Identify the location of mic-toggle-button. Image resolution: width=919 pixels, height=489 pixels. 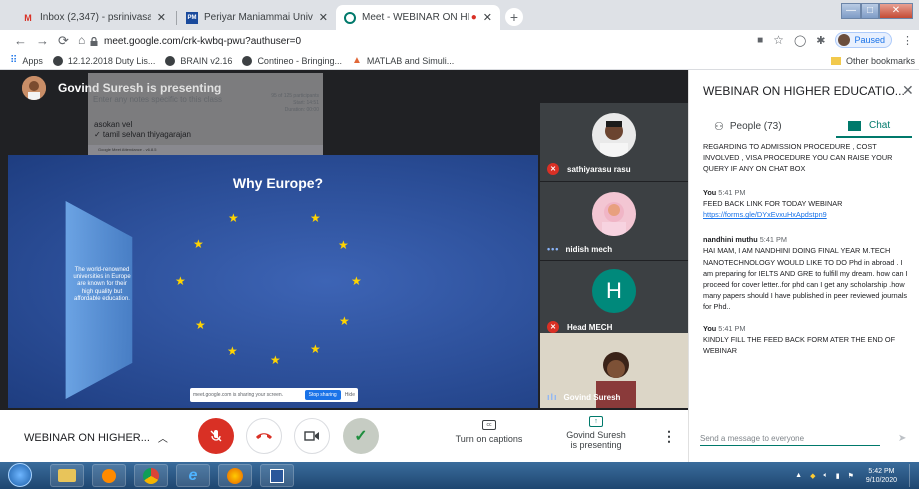
(216, 436).